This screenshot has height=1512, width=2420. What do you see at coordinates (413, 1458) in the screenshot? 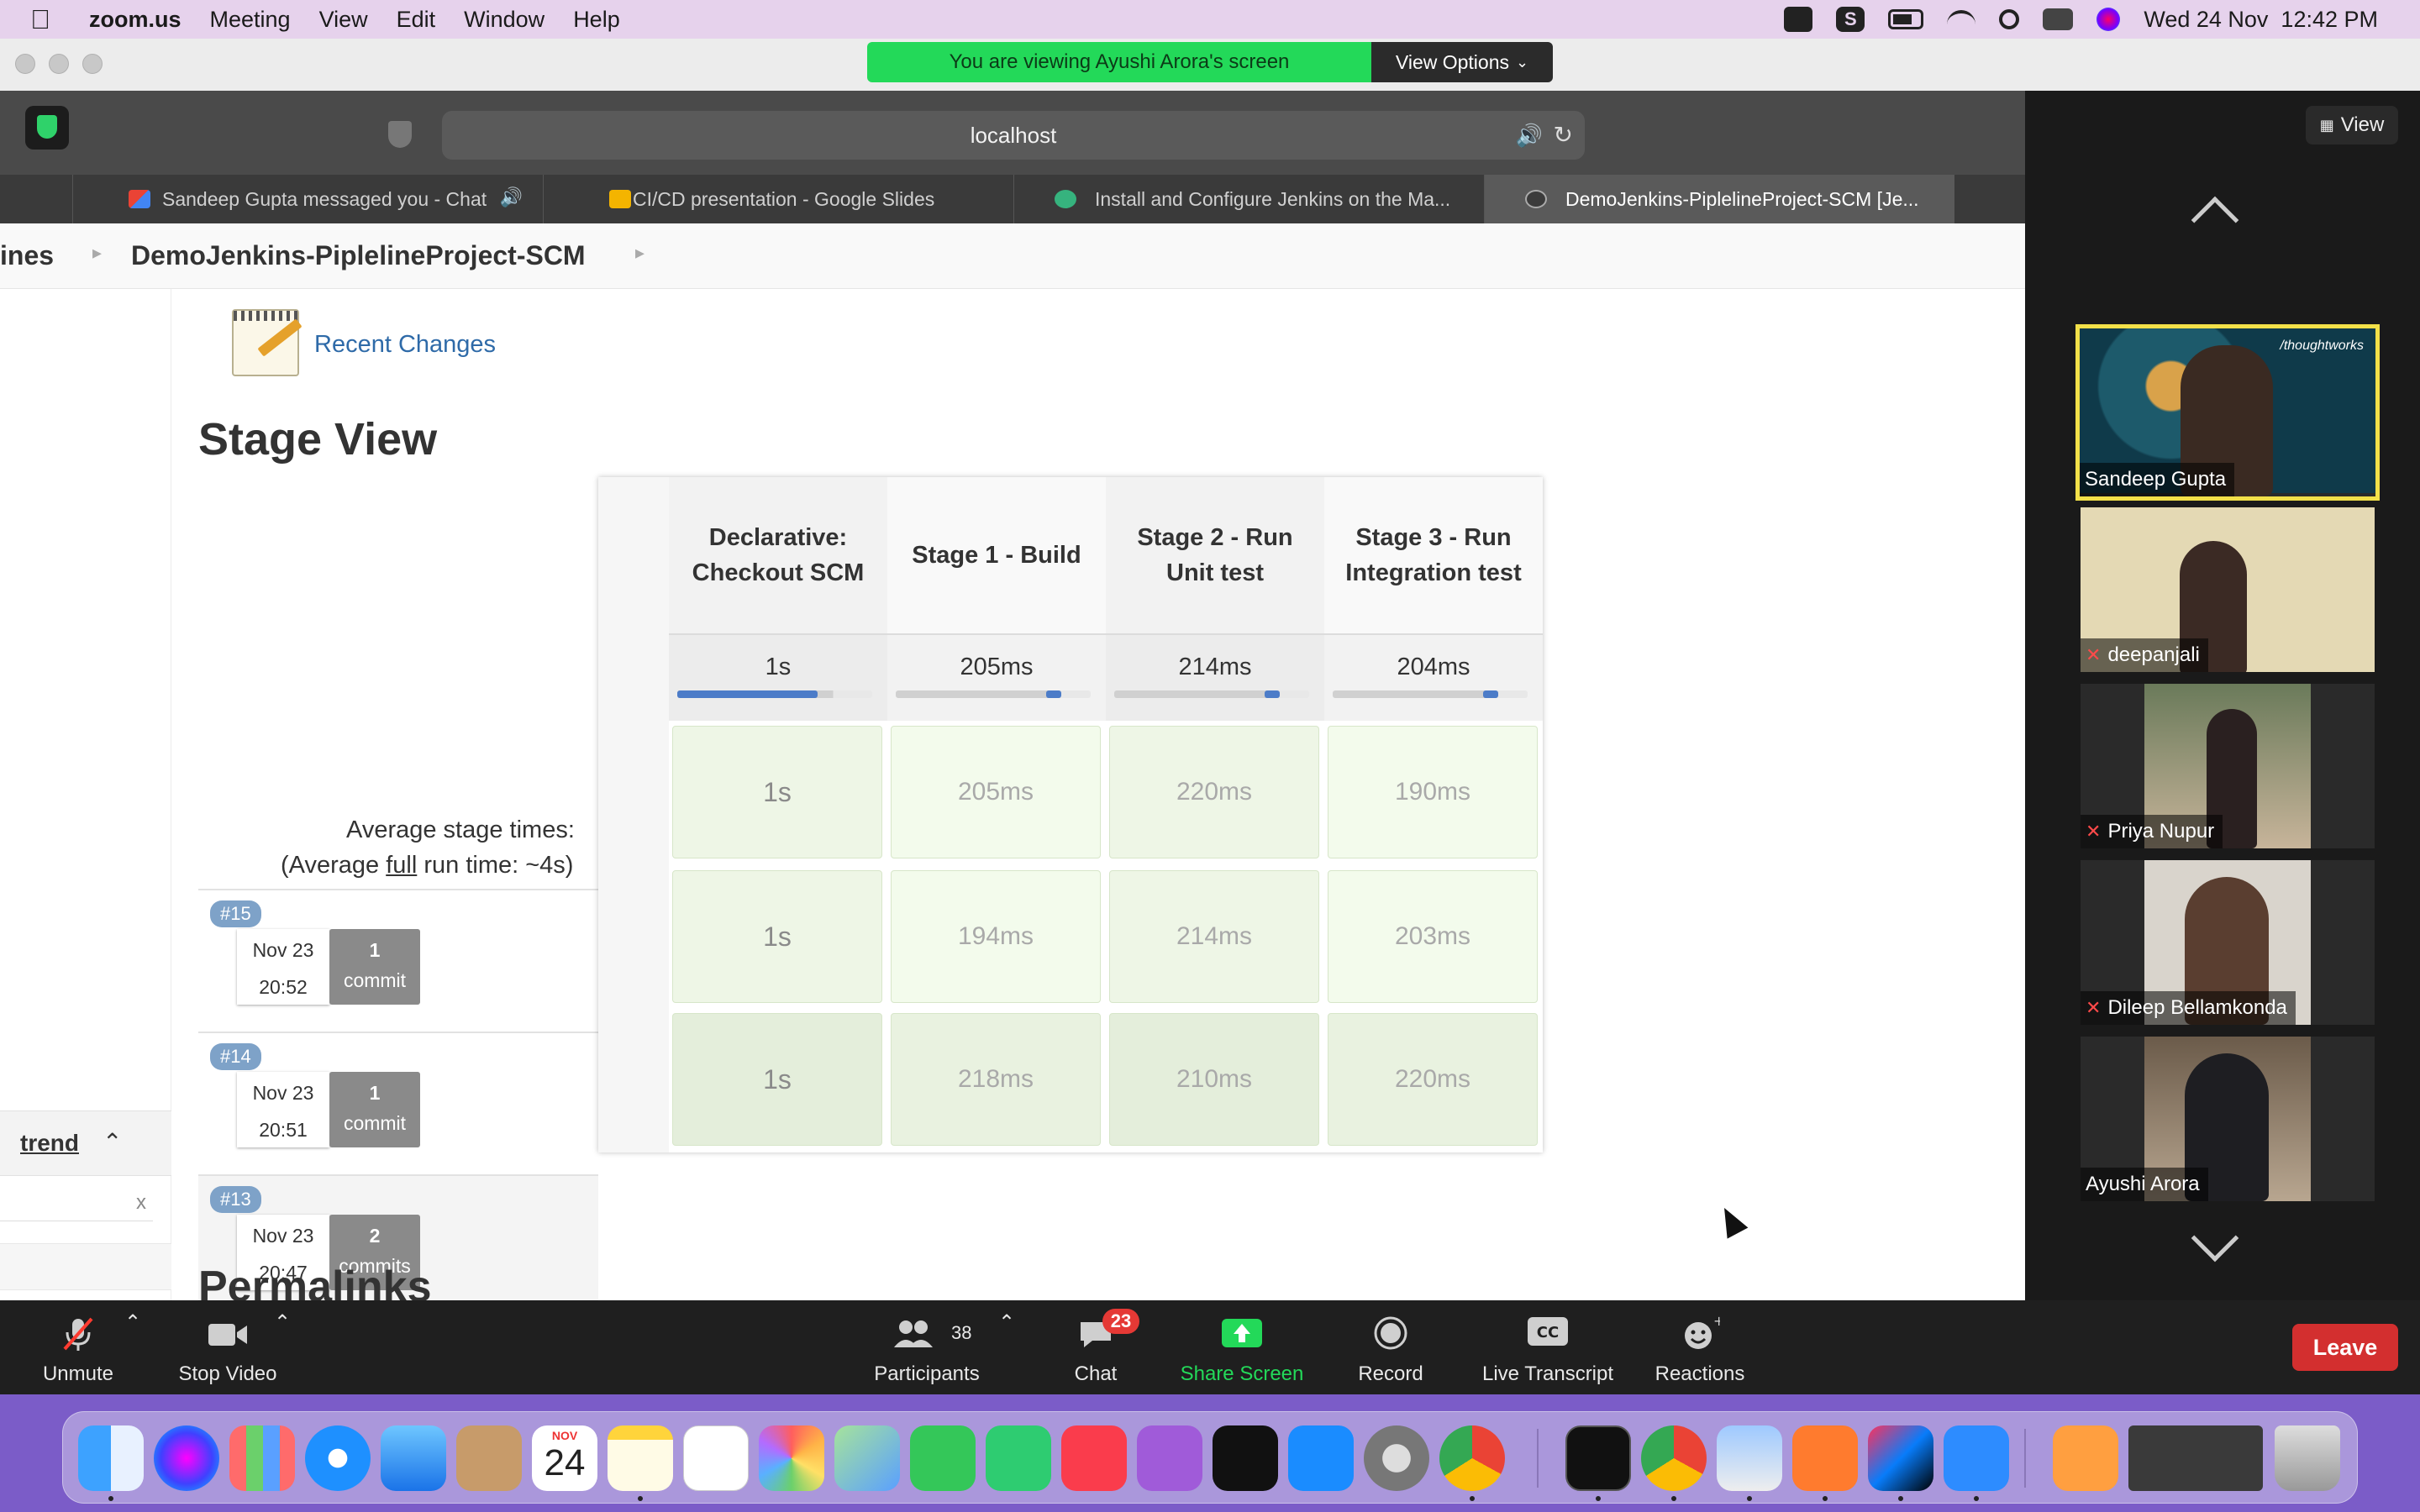
I see `mail-icon` at bounding box center [413, 1458].